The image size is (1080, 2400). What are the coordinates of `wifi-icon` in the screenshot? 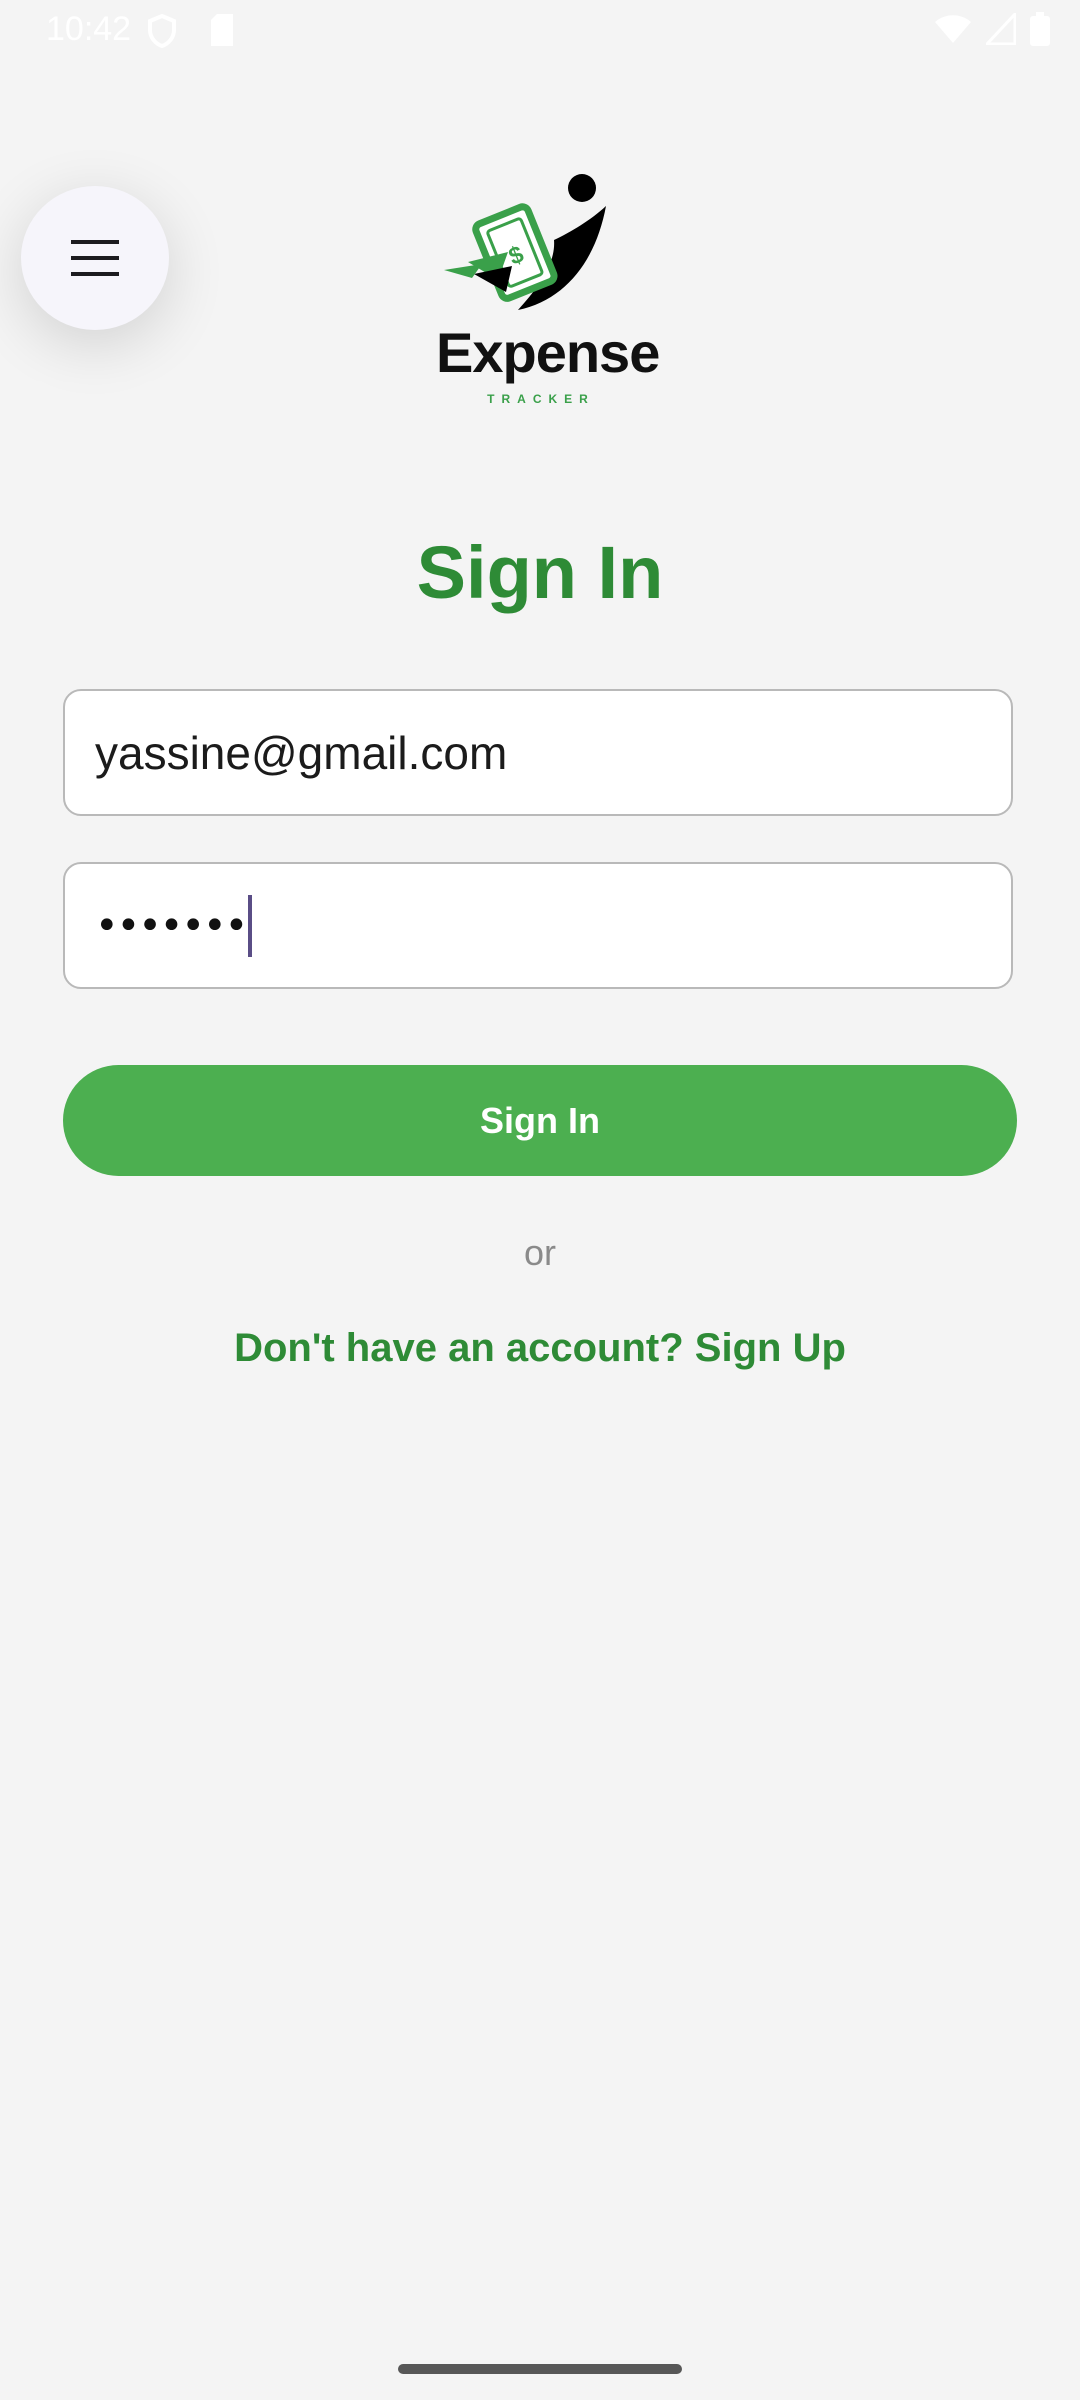 It's located at (953, 29).